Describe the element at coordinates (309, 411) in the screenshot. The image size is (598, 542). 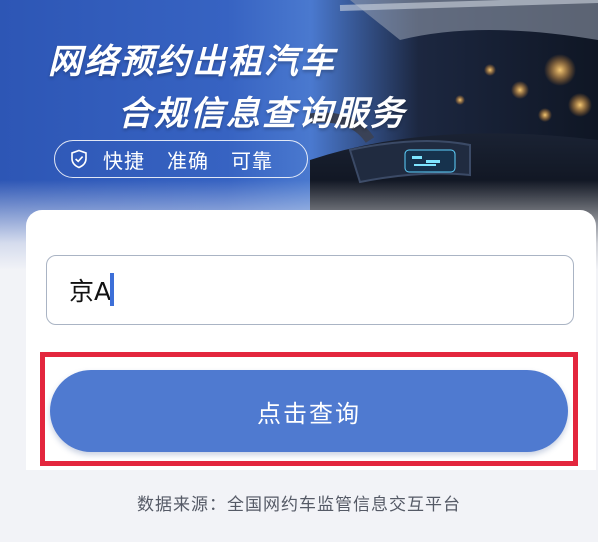
I see `query-button: 点击查询` at that location.